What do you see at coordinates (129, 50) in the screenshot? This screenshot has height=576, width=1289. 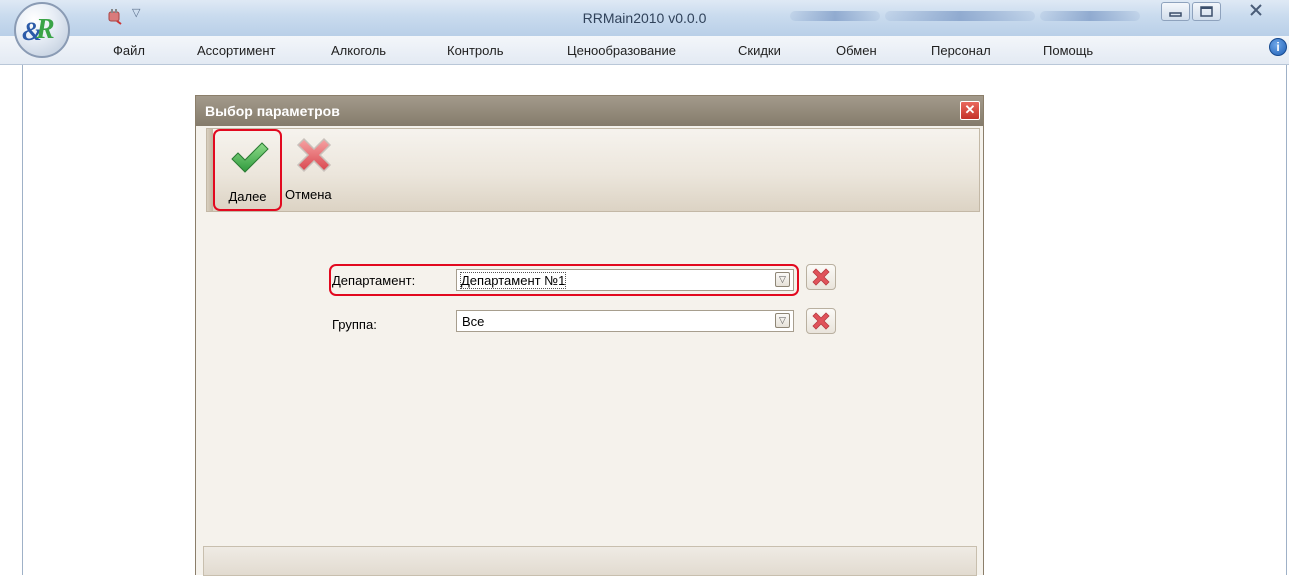 I see `menu-file: Файл` at bounding box center [129, 50].